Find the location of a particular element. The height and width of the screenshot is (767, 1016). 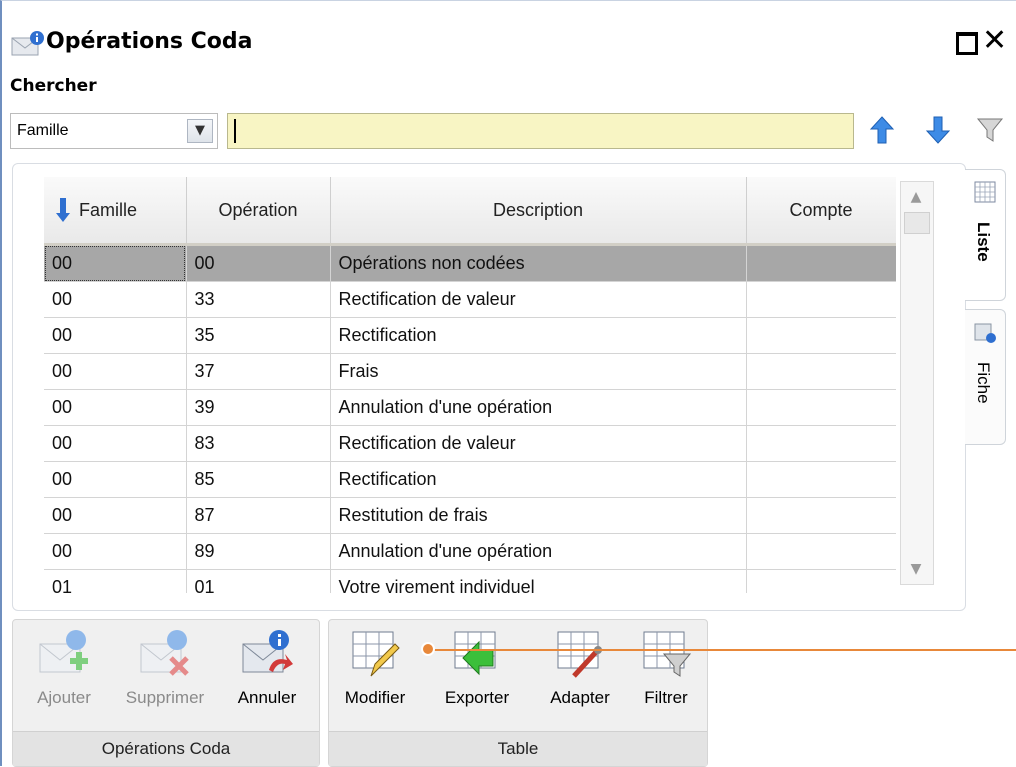

cancel-button: Annuler is located at coordinates (267, 676).